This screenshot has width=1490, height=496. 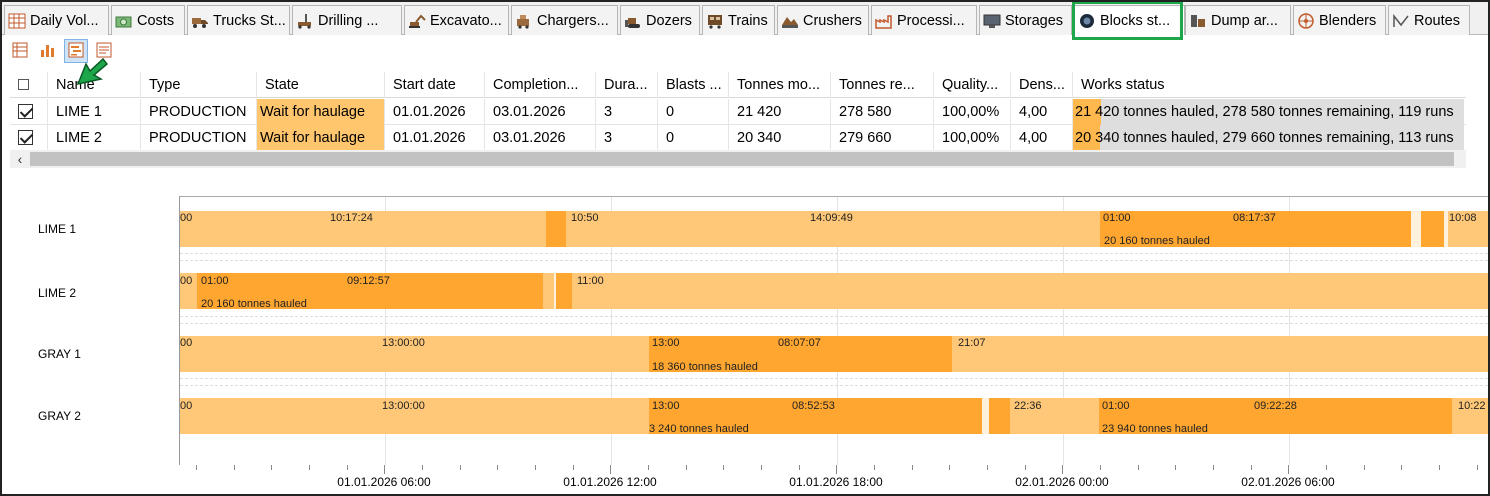 I want to click on lane-label: LIME 2, so click(x=57, y=293).